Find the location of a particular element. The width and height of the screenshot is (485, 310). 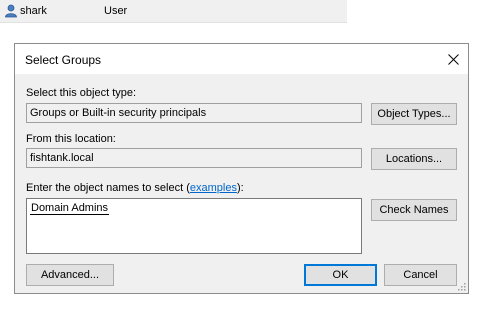

close-icon is located at coordinates (453, 59).